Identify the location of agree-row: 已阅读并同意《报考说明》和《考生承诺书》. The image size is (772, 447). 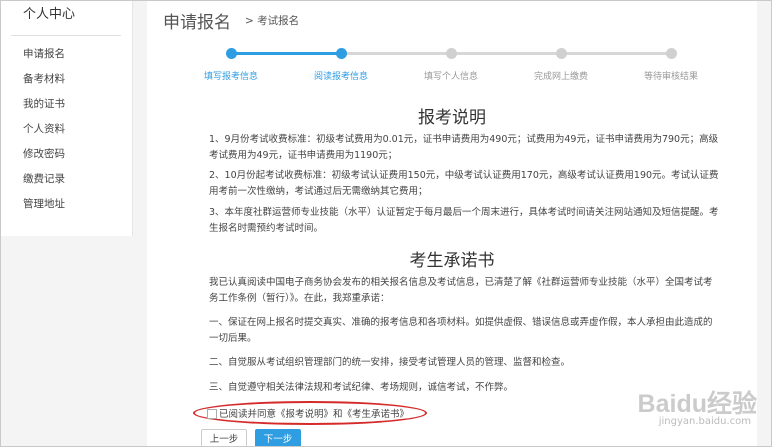
(310, 413).